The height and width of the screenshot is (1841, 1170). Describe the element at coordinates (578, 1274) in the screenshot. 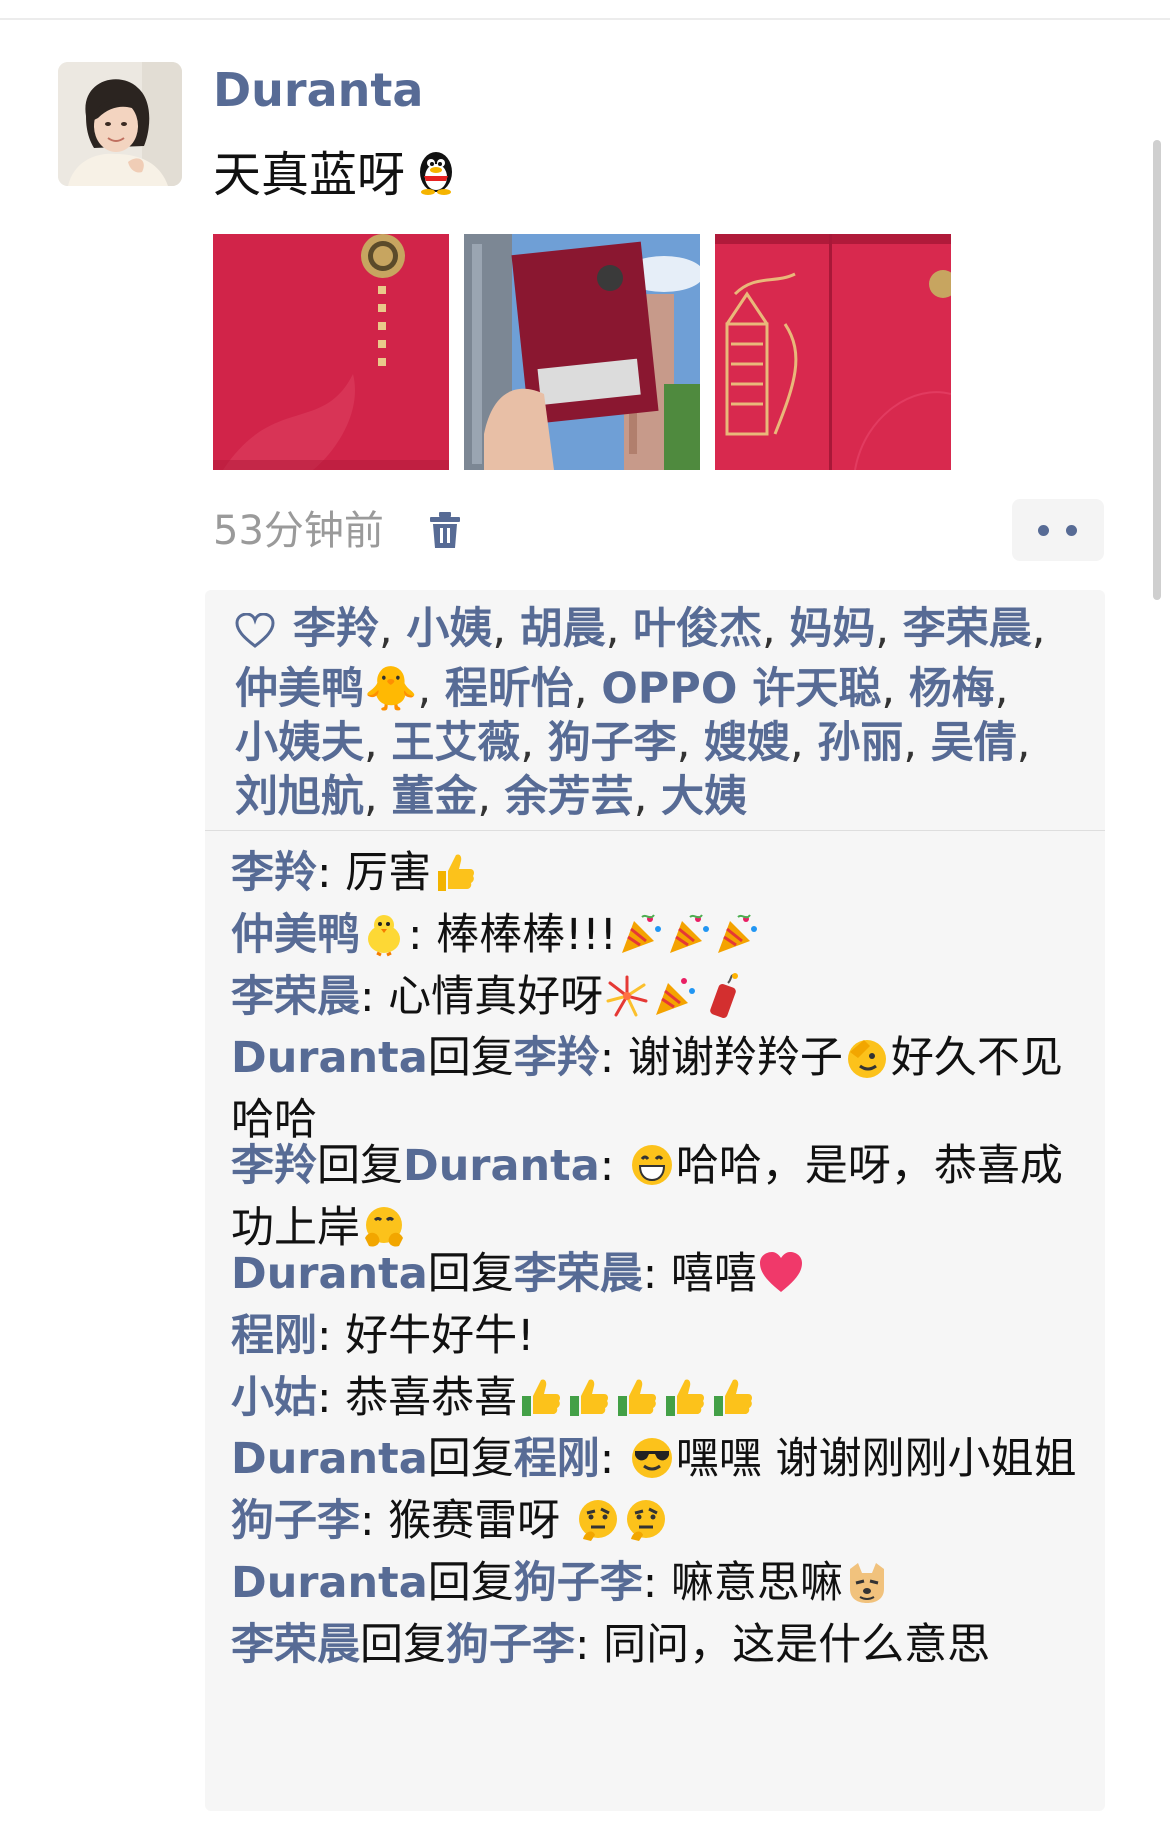

I see `reply-target: 李荣晨` at that location.